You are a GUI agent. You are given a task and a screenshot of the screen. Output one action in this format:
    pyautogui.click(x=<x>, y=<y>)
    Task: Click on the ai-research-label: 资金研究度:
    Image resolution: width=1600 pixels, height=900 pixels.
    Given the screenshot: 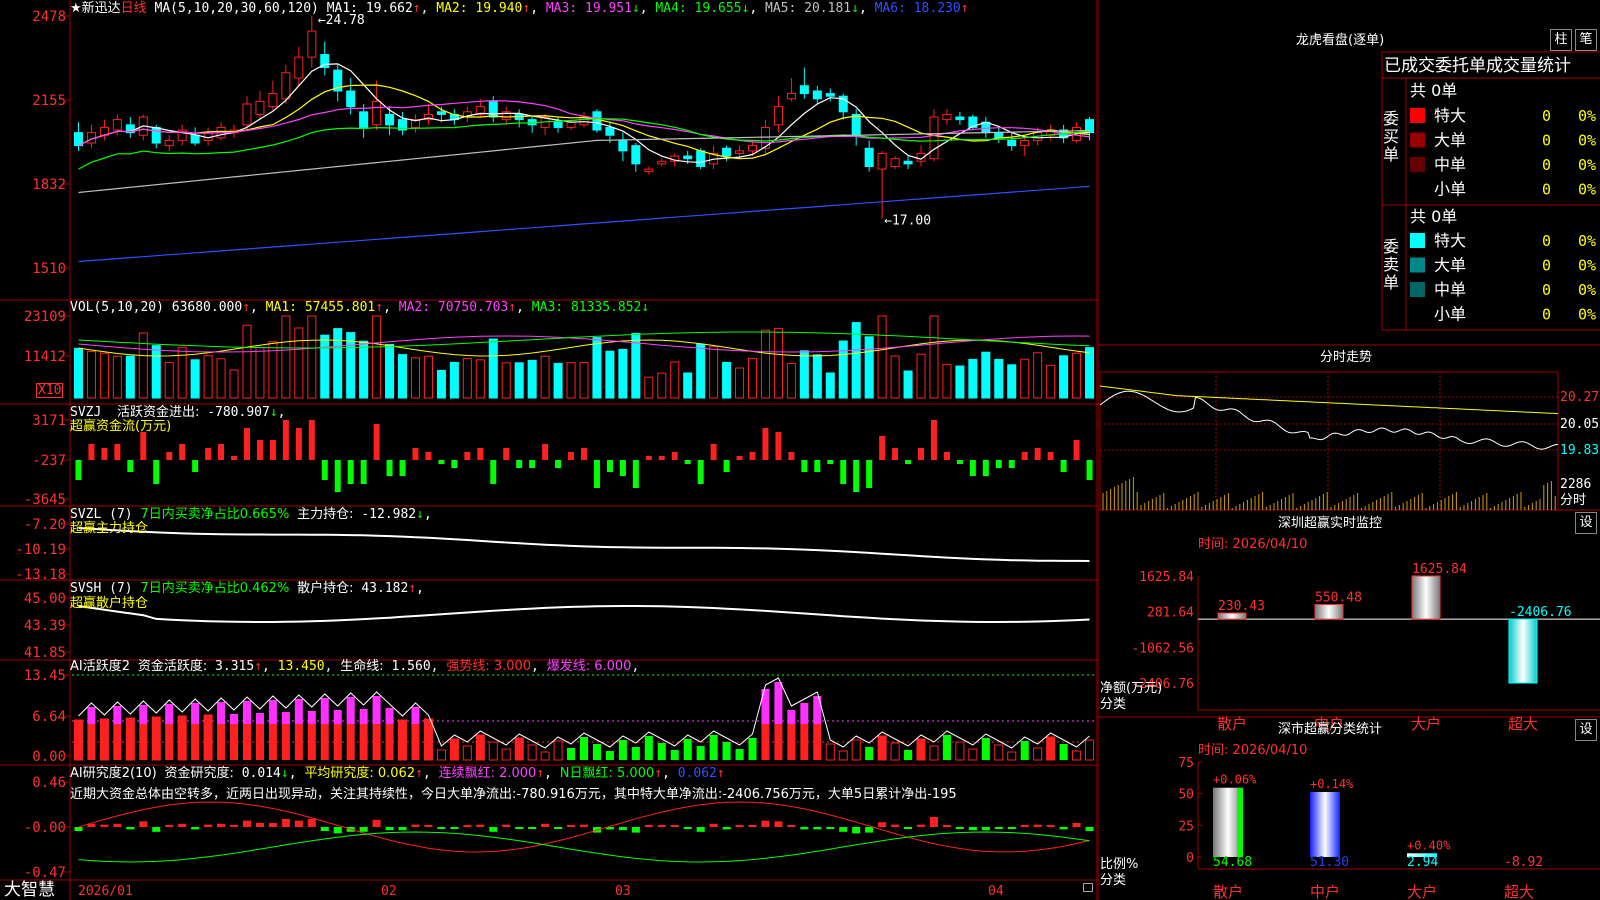 What is the action you would take?
    pyautogui.click(x=199, y=773)
    